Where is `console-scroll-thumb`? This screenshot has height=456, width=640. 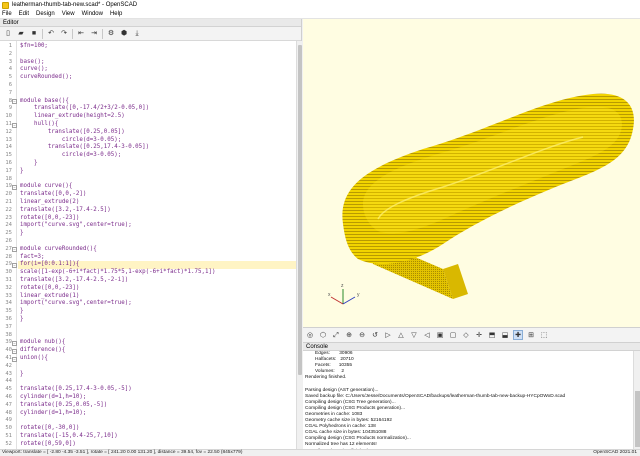
console-scroll-thumb is located at coordinates (637, 419).